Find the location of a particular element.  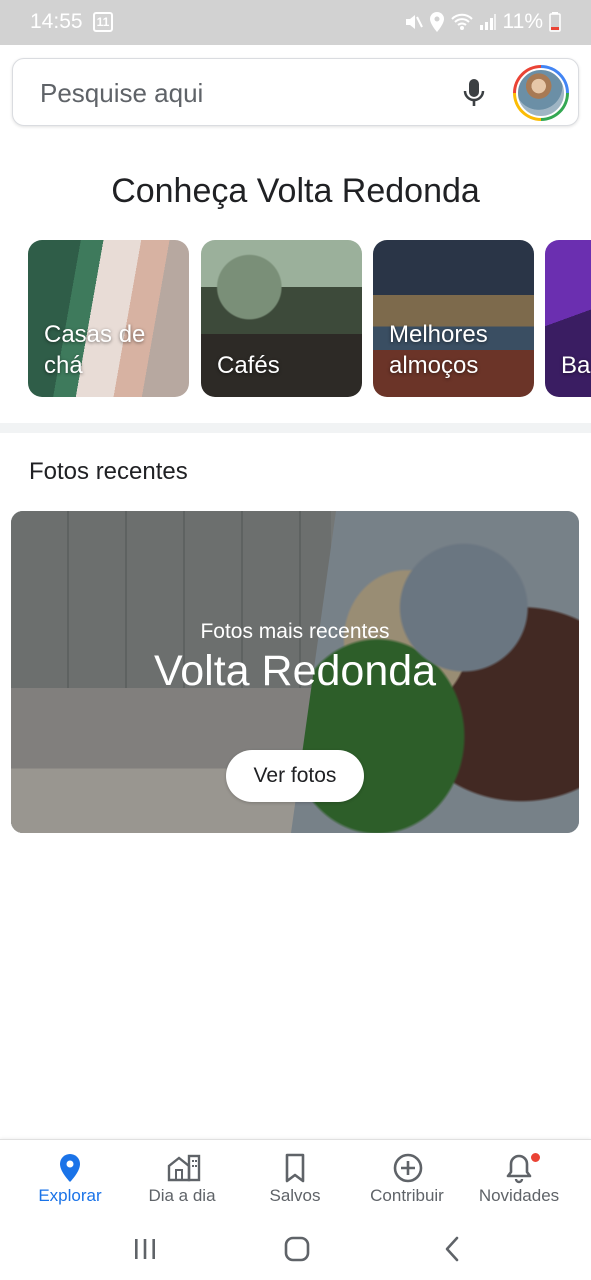

category-card-cafes: Cafés is located at coordinates (281, 318).